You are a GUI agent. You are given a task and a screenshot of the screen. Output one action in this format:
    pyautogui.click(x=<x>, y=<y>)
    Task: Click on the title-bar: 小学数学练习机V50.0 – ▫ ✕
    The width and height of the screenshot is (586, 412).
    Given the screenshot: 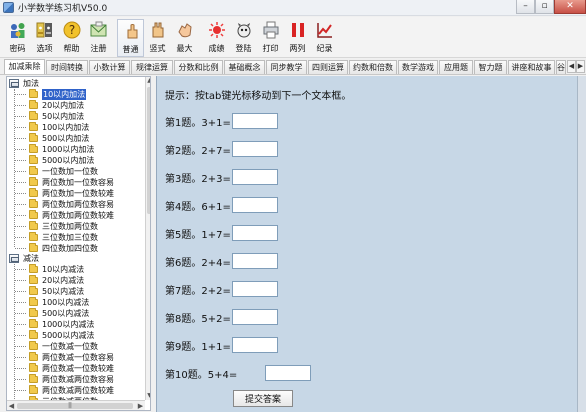 What is the action you would take?
    pyautogui.click(x=293, y=8)
    